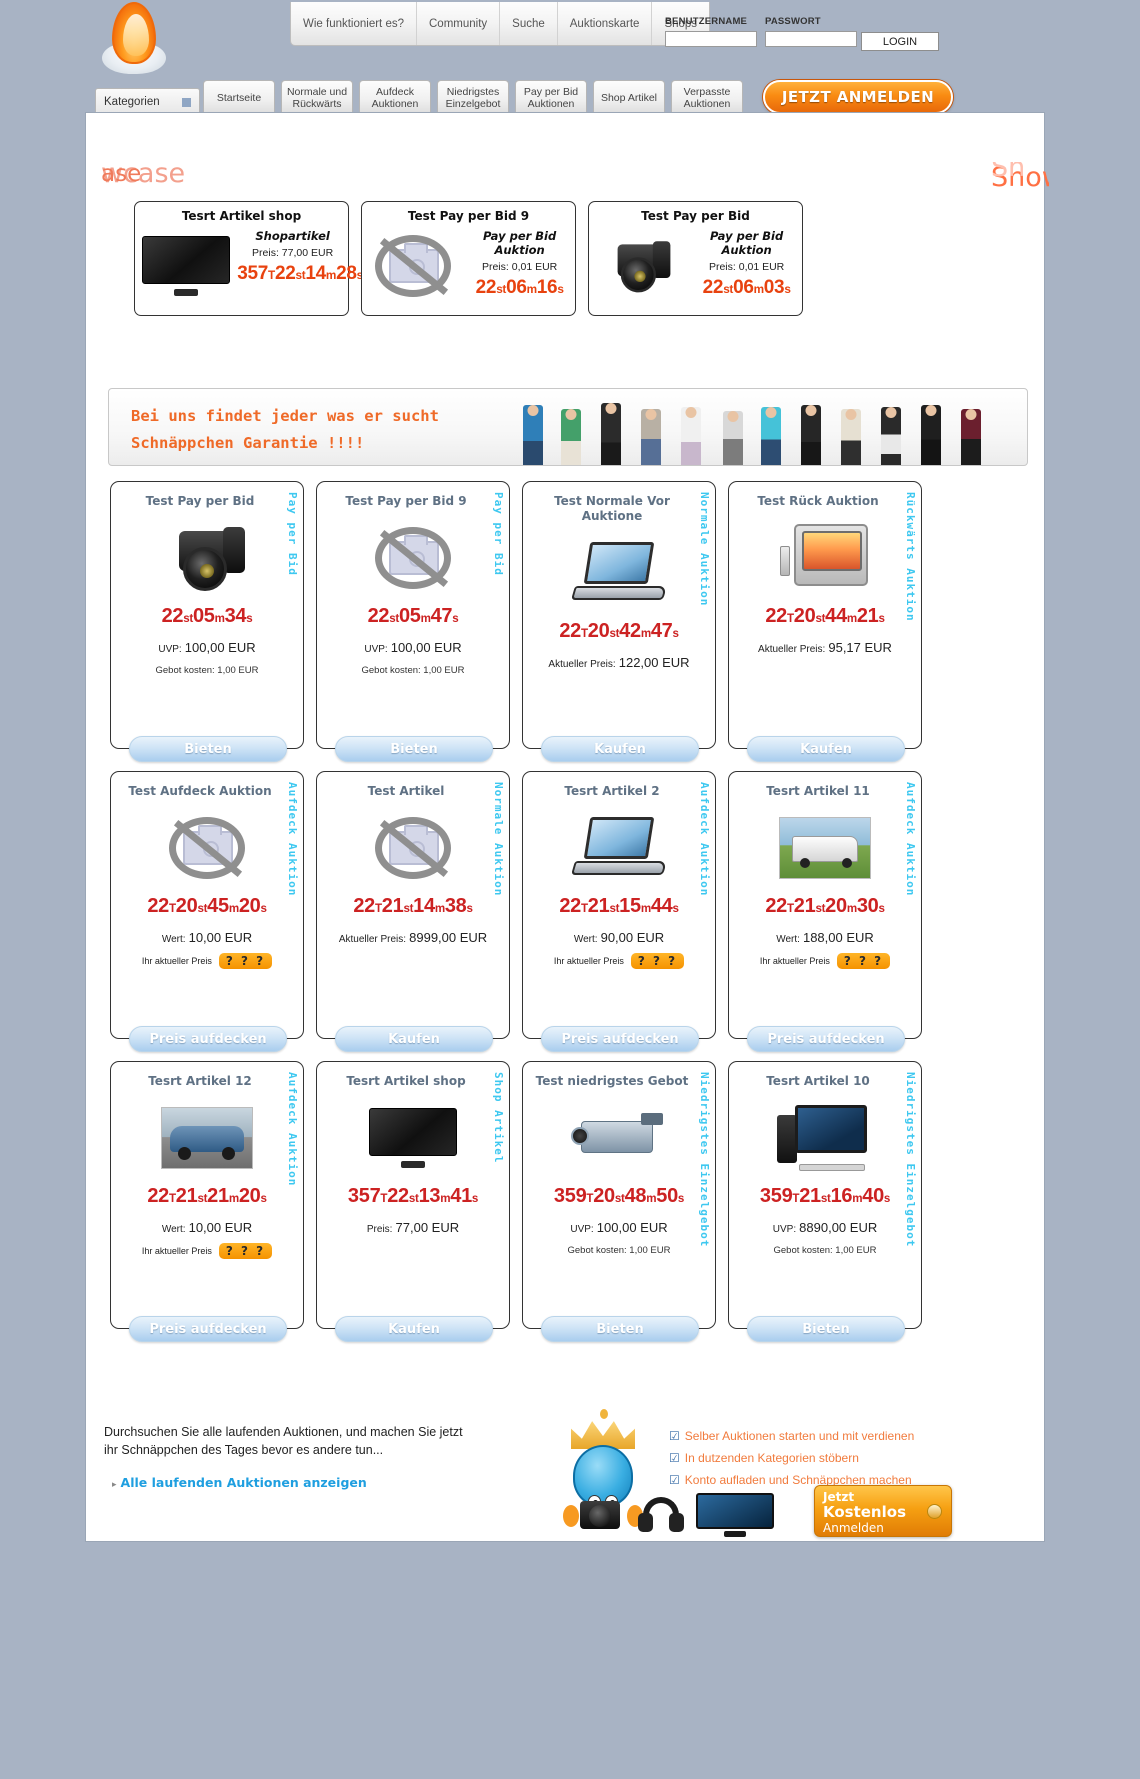 The image size is (1140, 1779). Describe the element at coordinates (612, 791) in the screenshot. I see `product-title: Tesrt Artikel 2` at that location.